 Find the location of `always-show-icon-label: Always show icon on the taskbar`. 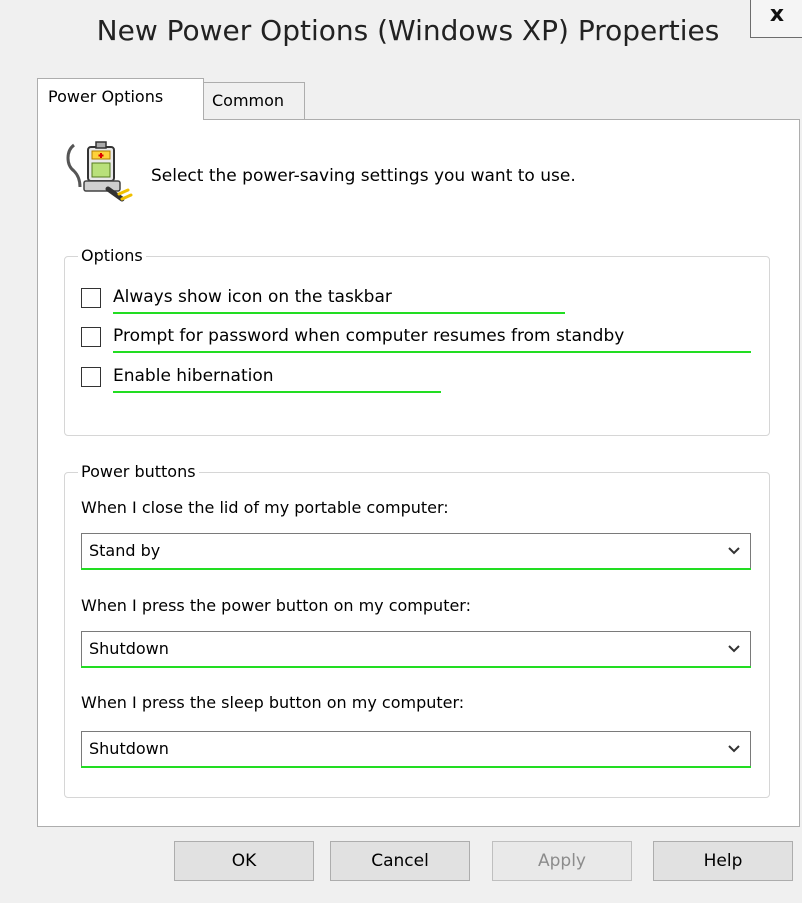

always-show-icon-label: Always show icon on the taskbar is located at coordinates (252, 297).